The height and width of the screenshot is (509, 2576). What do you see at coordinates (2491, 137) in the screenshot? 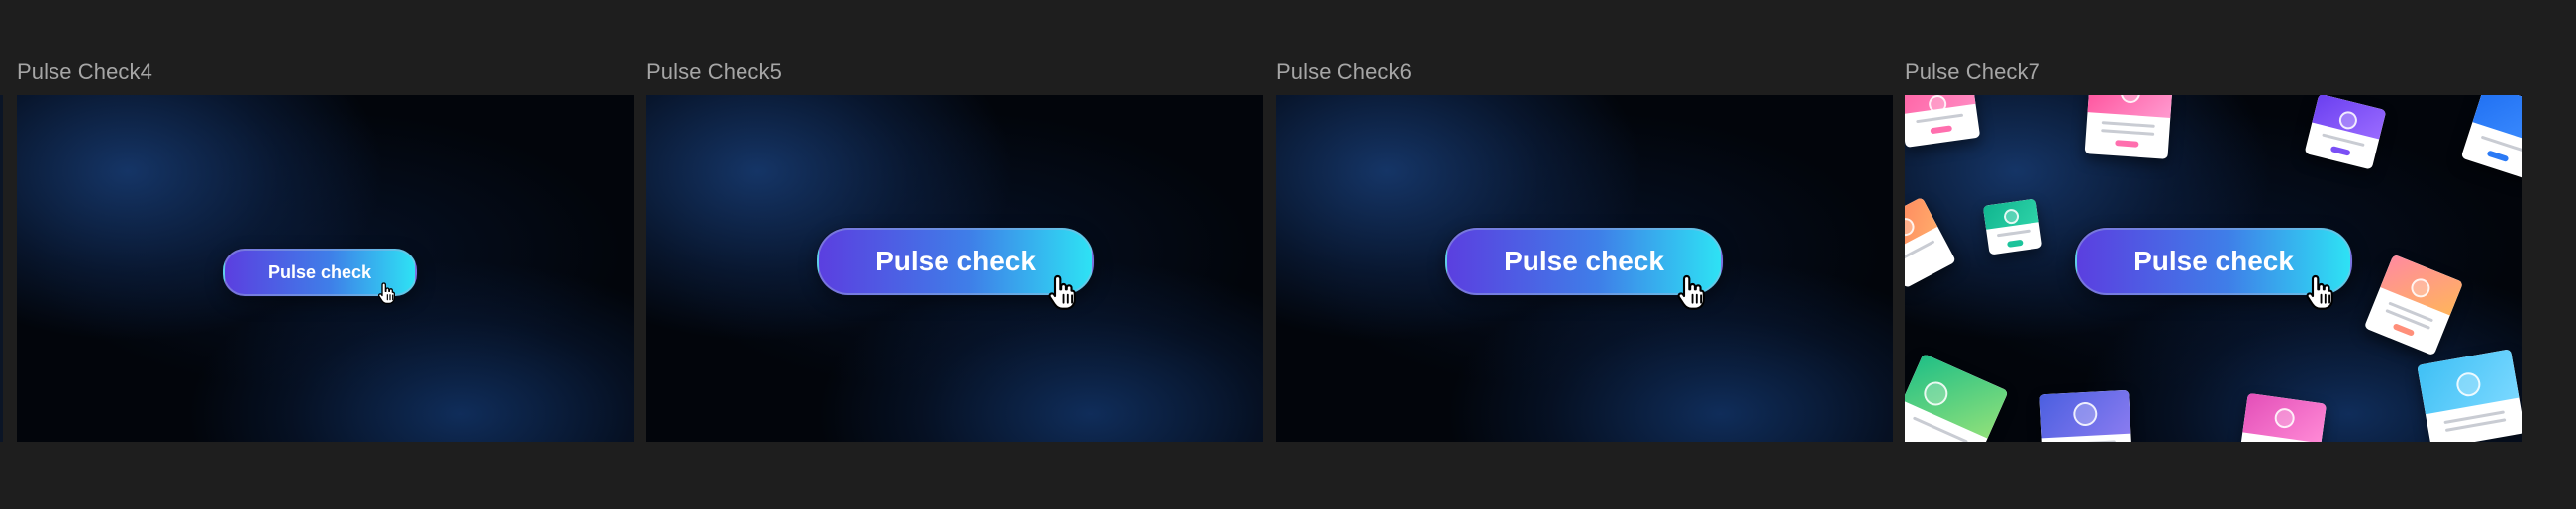
I see `survey-card-blue` at bounding box center [2491, 137].